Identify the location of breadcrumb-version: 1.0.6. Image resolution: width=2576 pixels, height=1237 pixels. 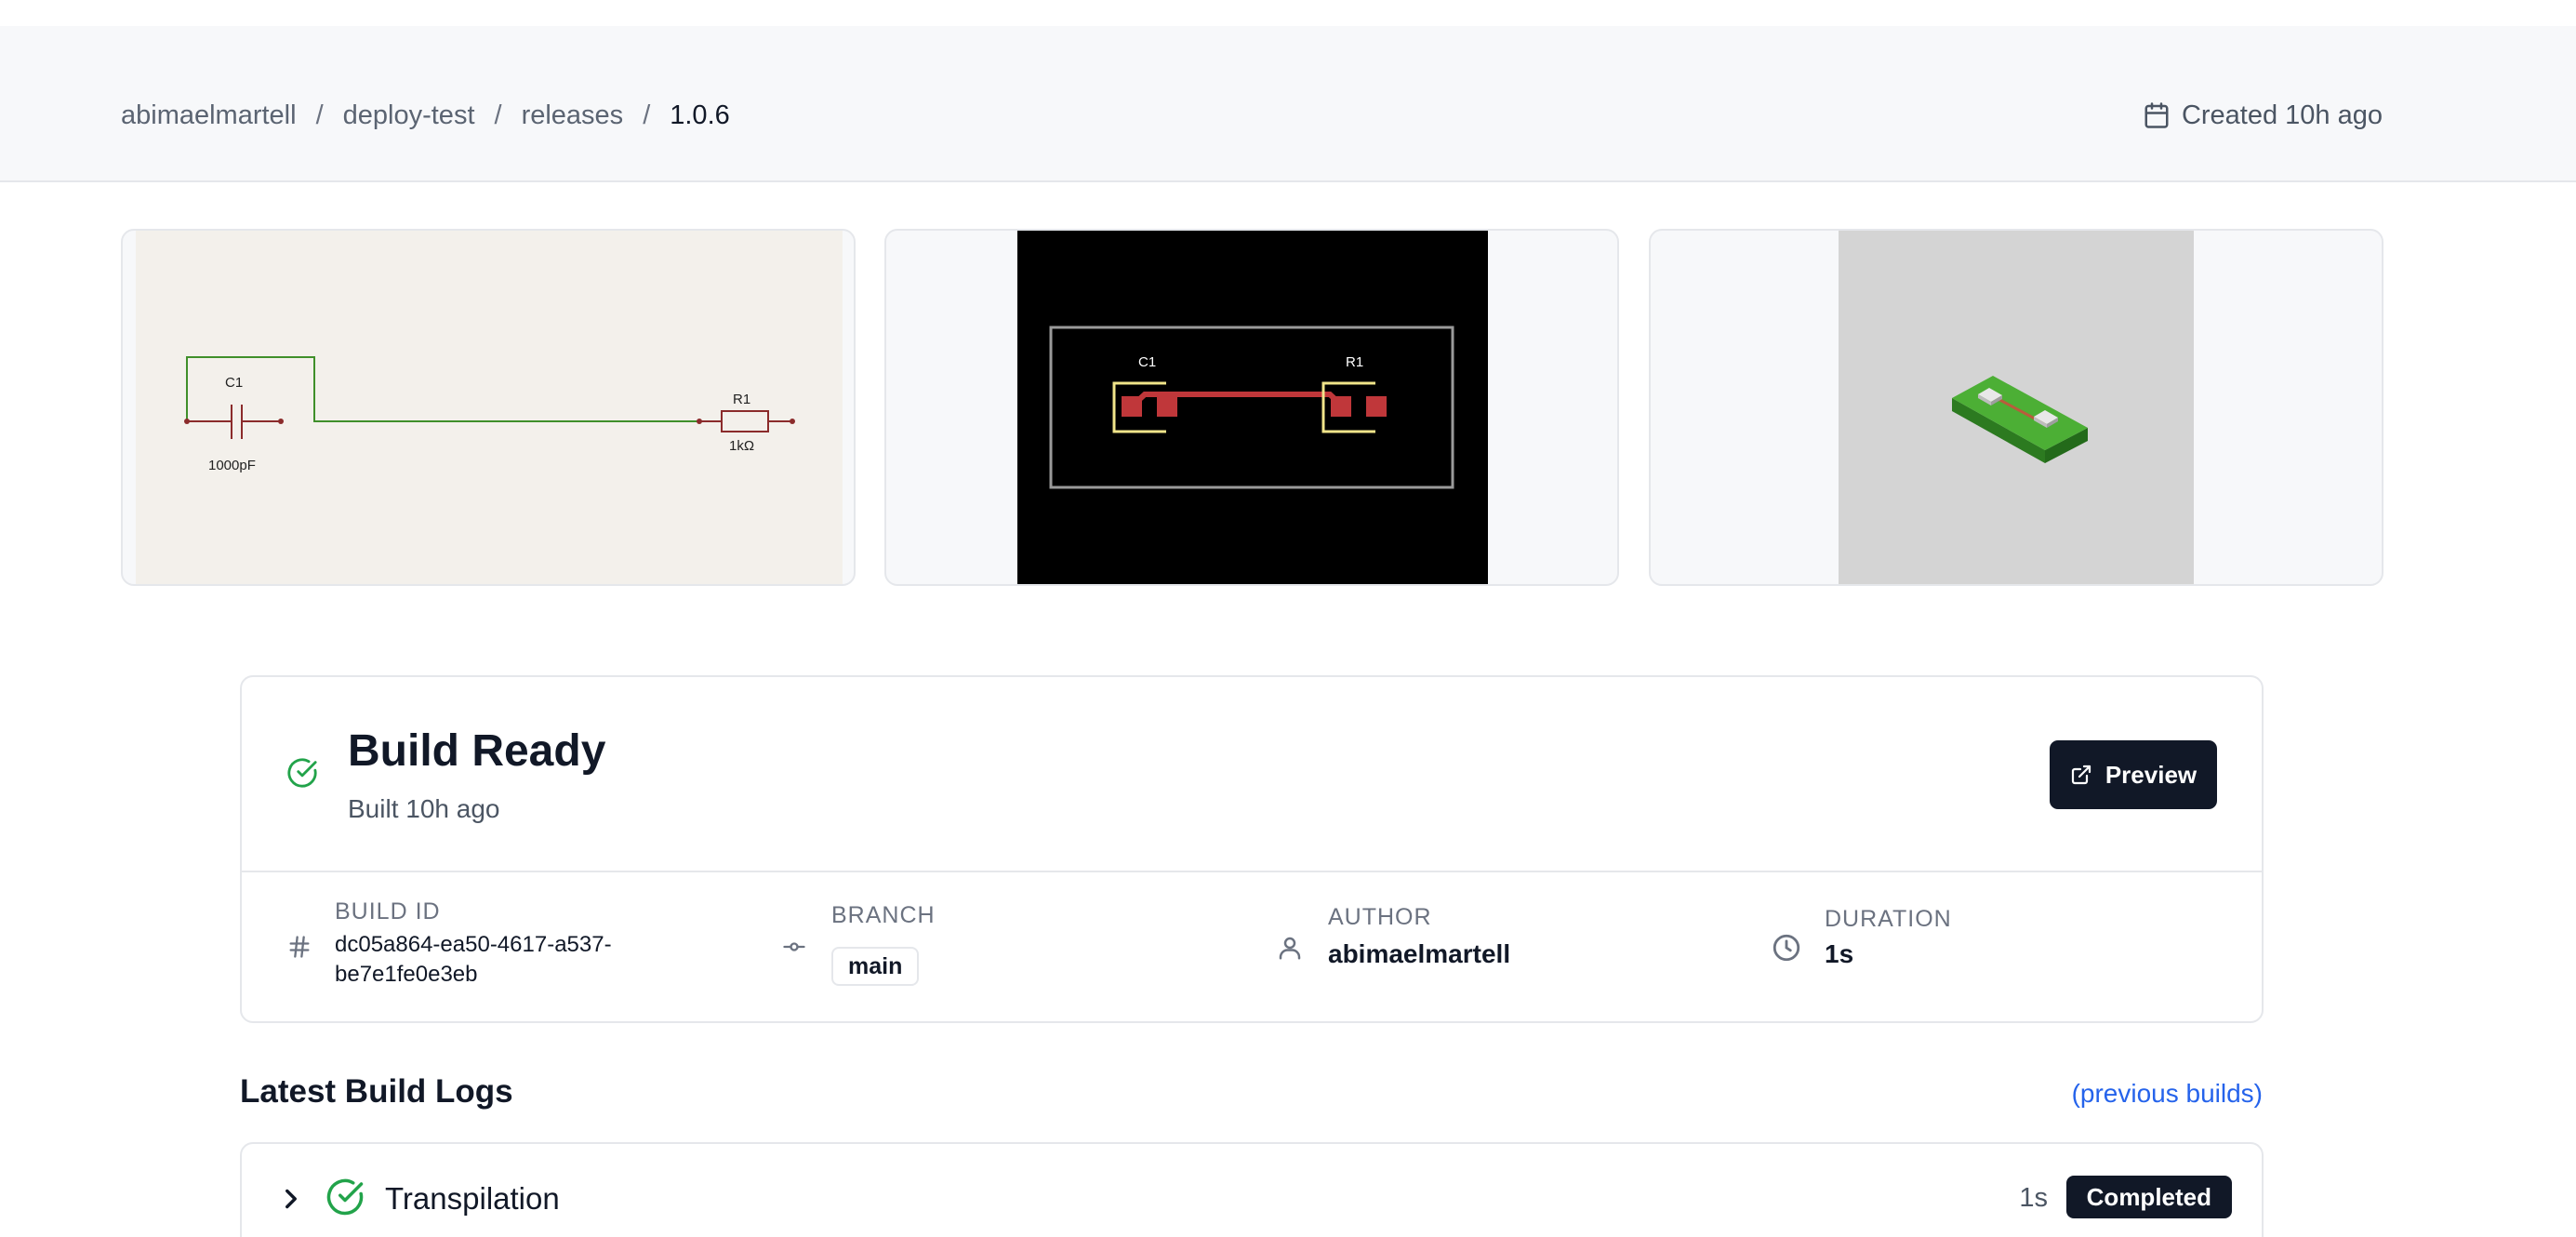
(700, 115).